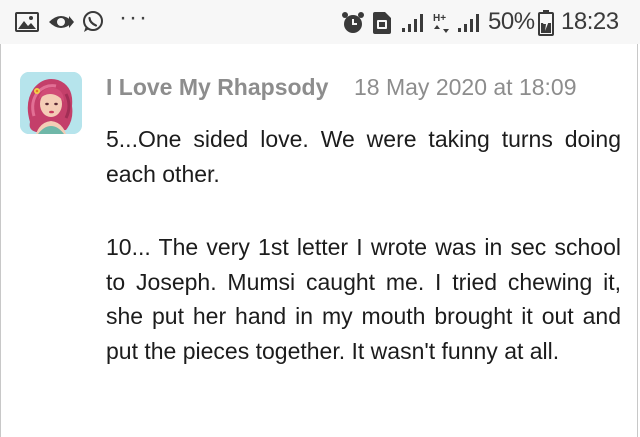 This screenshot has height=437, width=640. What do you see at coordinates (93, 21) in the screenshot?
I see `whatsapp-icon` at bounding box center [93, 21].